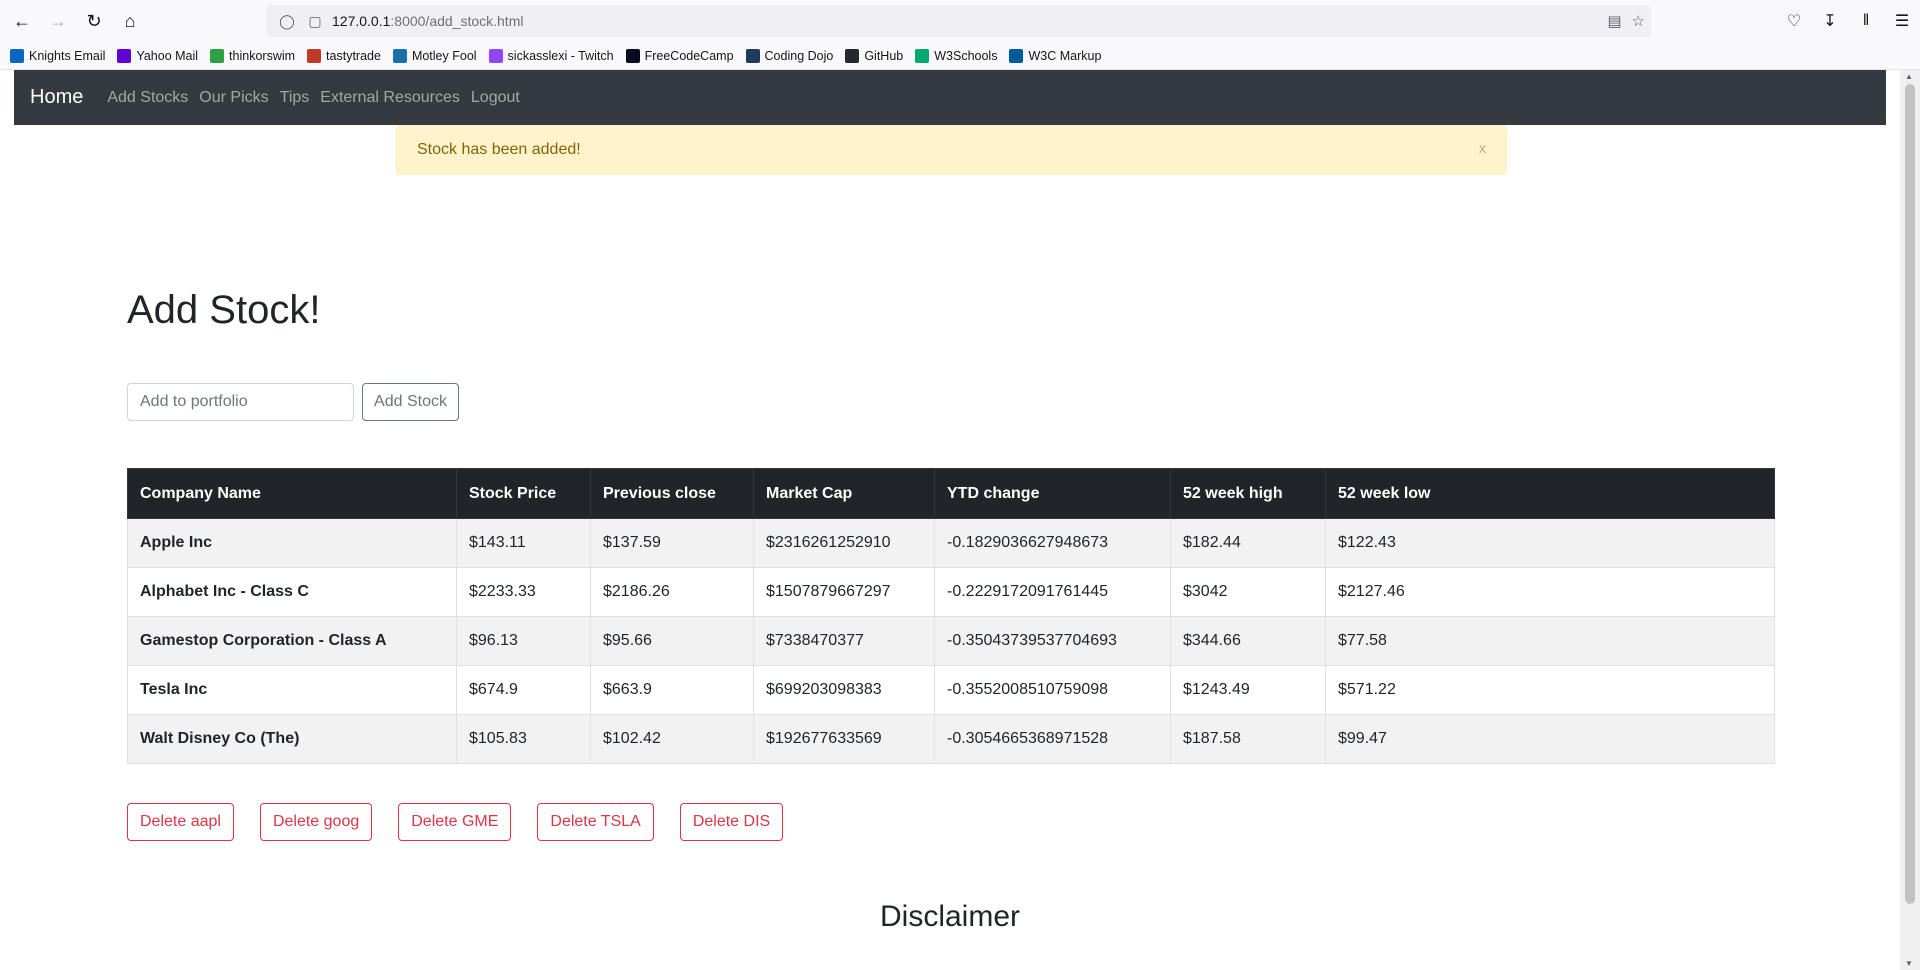 This screenshot has height=970, width=1920. What do you see at coordinates (1794, 21) in the screenshot?
I see `pocket-icon: ♡` at bounding box center [1794, 21].